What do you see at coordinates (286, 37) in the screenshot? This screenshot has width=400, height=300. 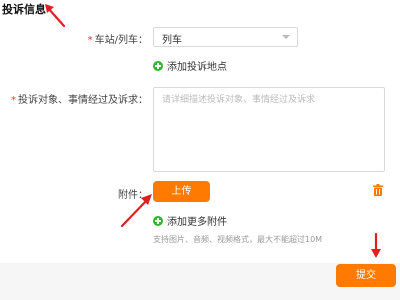 I see `chevron-down-icon` at bounding box center [286, 37].